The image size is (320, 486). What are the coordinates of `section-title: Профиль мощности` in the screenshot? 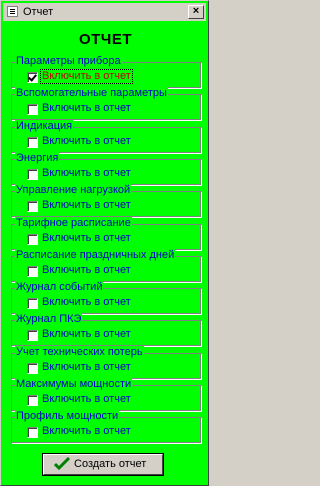 It's located at (67, 416).